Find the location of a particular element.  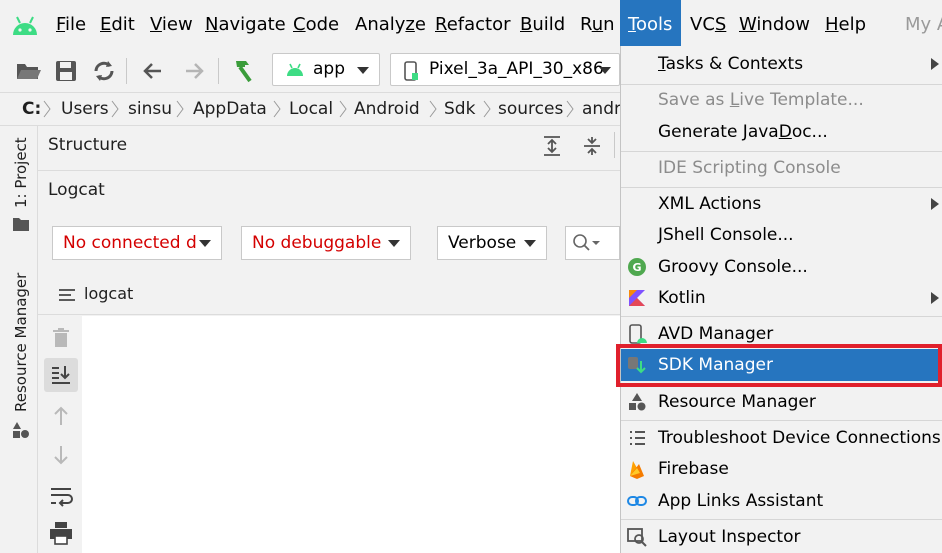

menu-item-tasks-contexts: Tasks & Contexts is located at coordinates (781, 64).